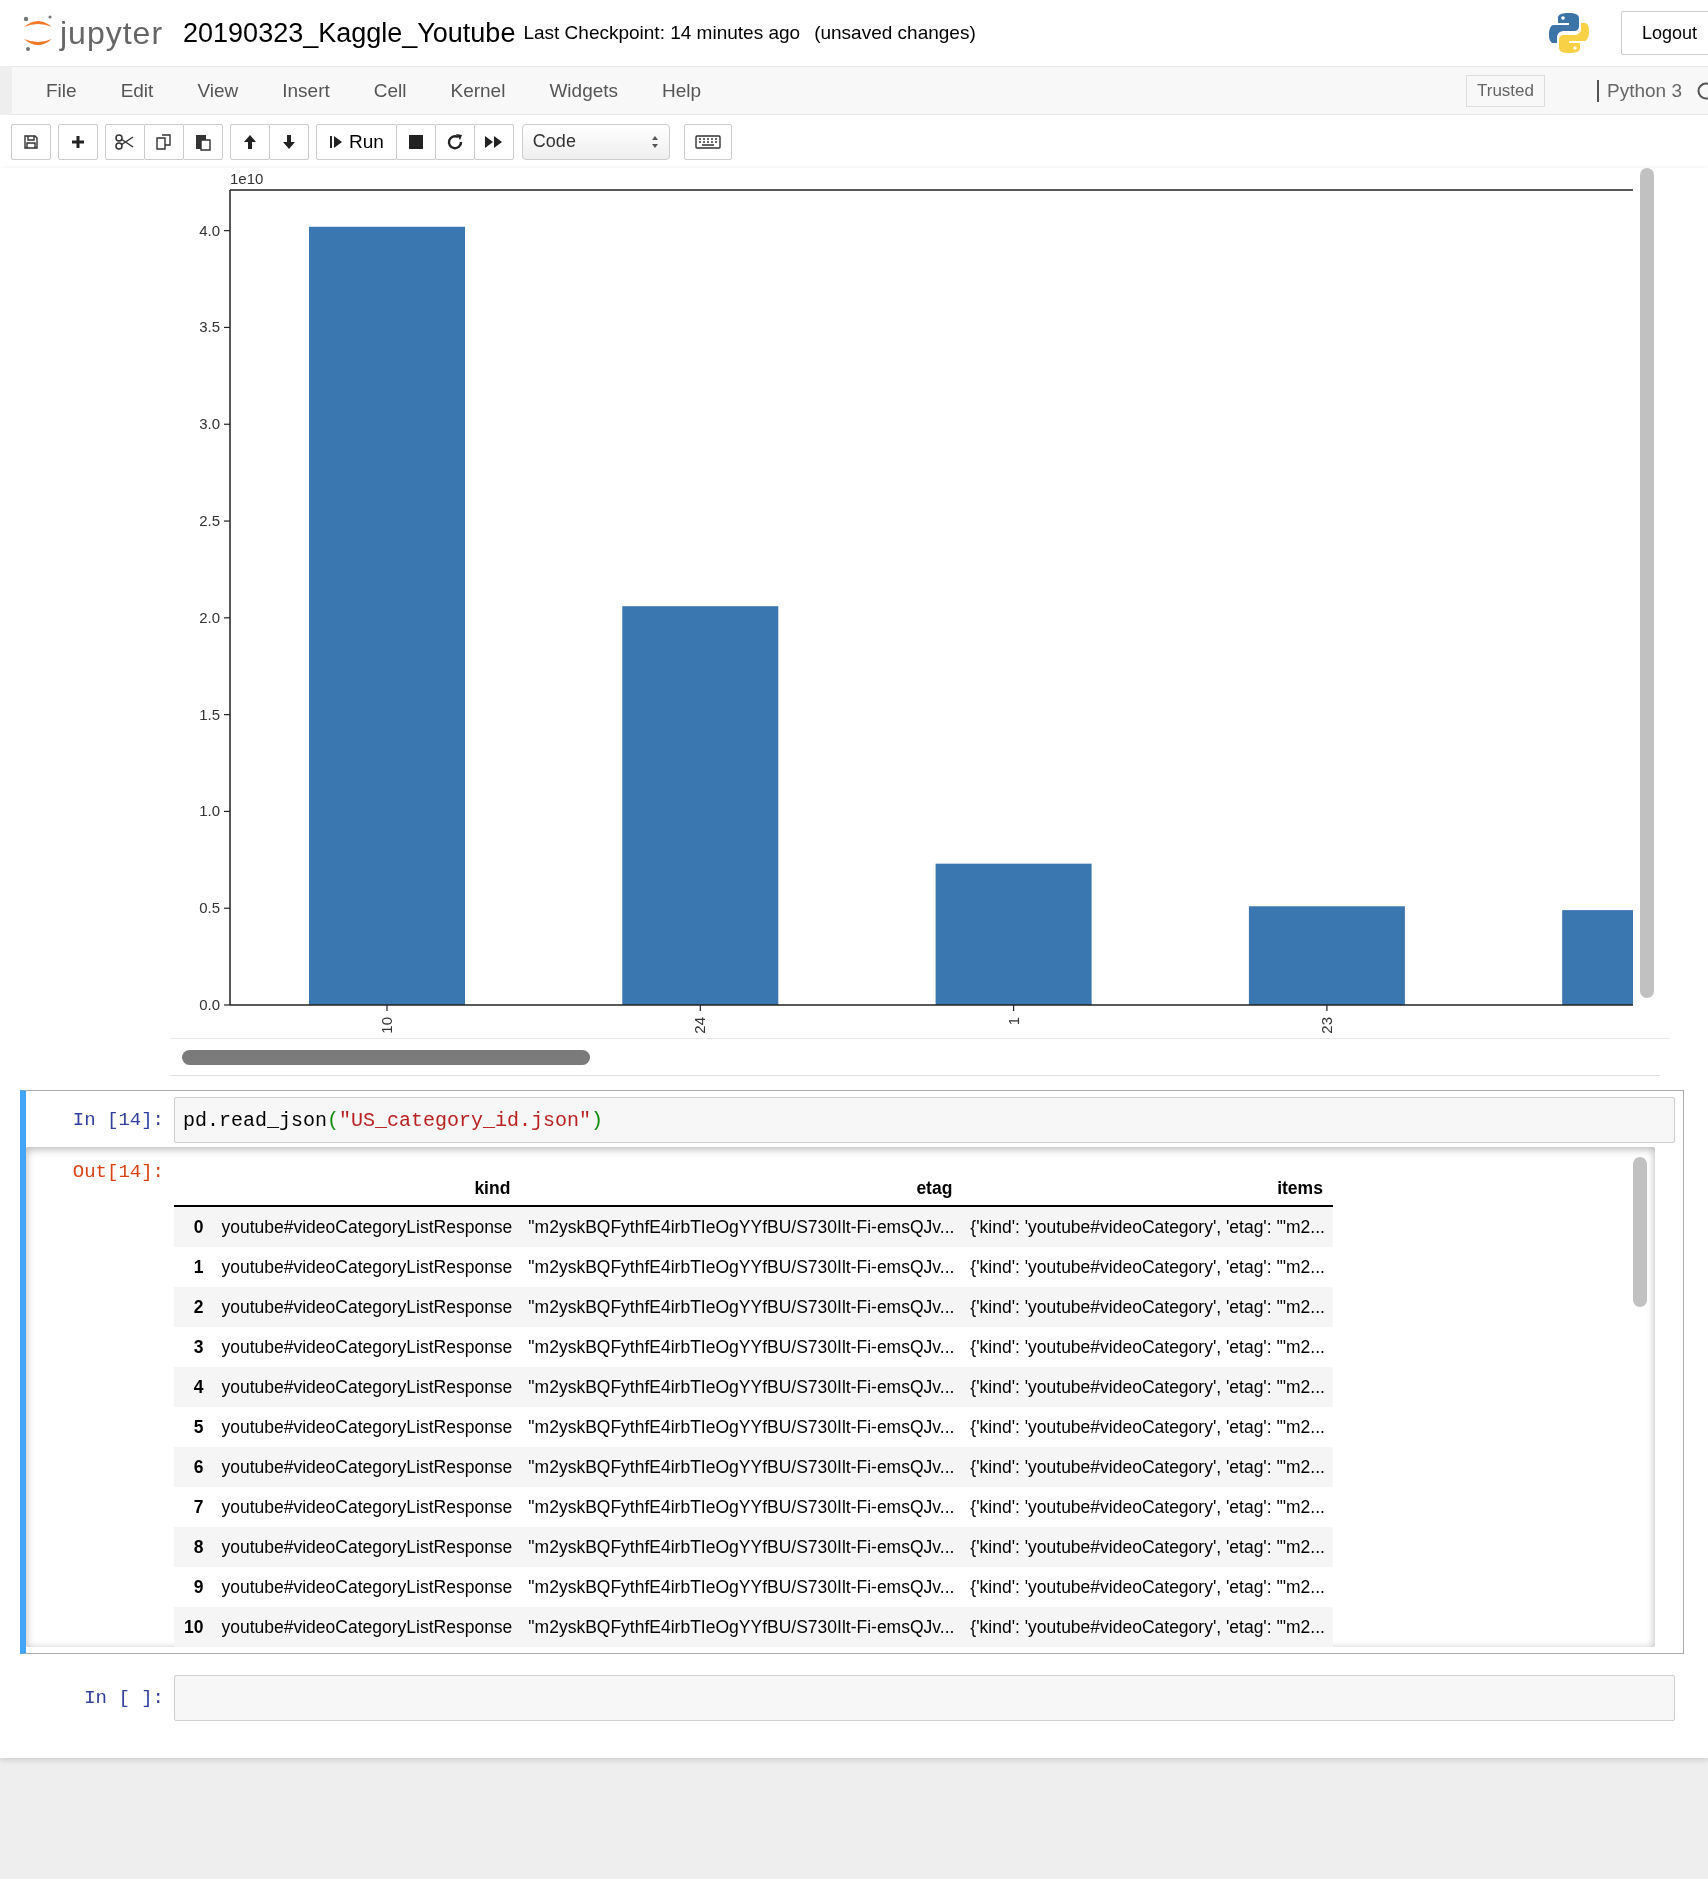  Describe the element at coordinates (349, 33) in the screenshot. I see `notebook-name: 20190323_Kaggle_Youtube` at that location.